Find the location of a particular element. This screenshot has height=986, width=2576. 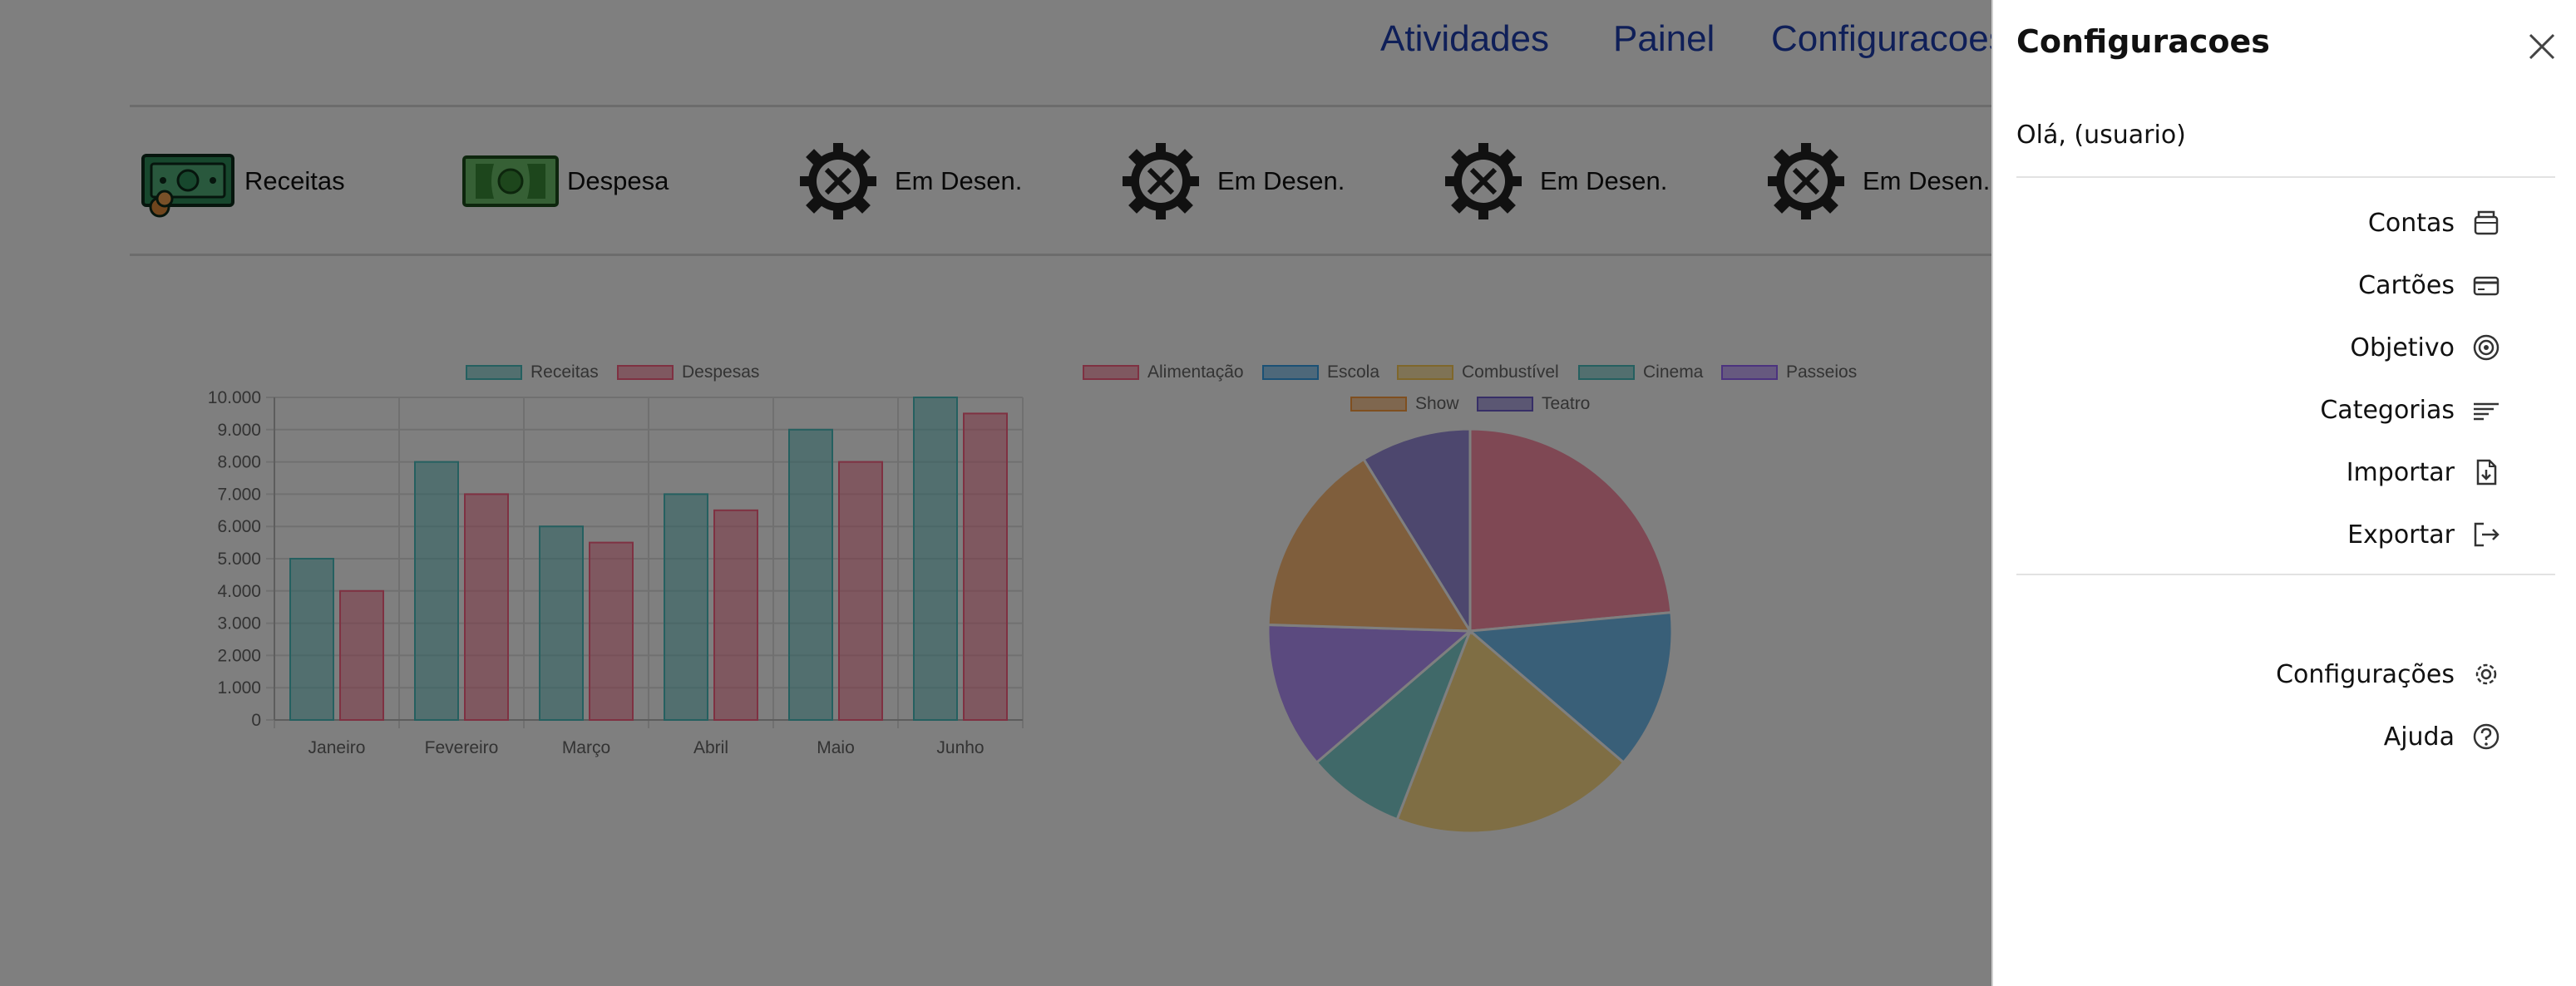

menu-item-label: Importar is located at coordinates (2400, 472).